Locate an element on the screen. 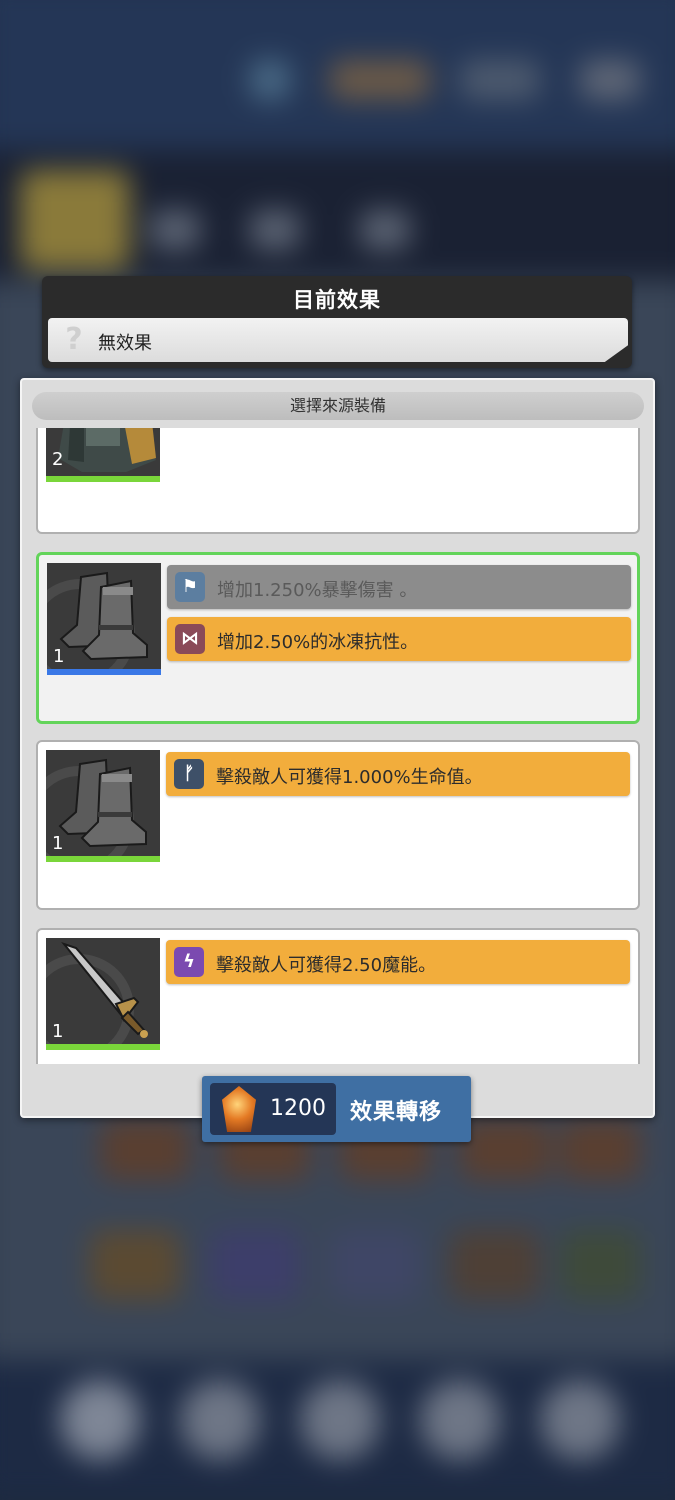 Image resolution: width=675 pixels, height=1500 pixels. sword-item-icon: 1 is located at coordinates (103, 994).